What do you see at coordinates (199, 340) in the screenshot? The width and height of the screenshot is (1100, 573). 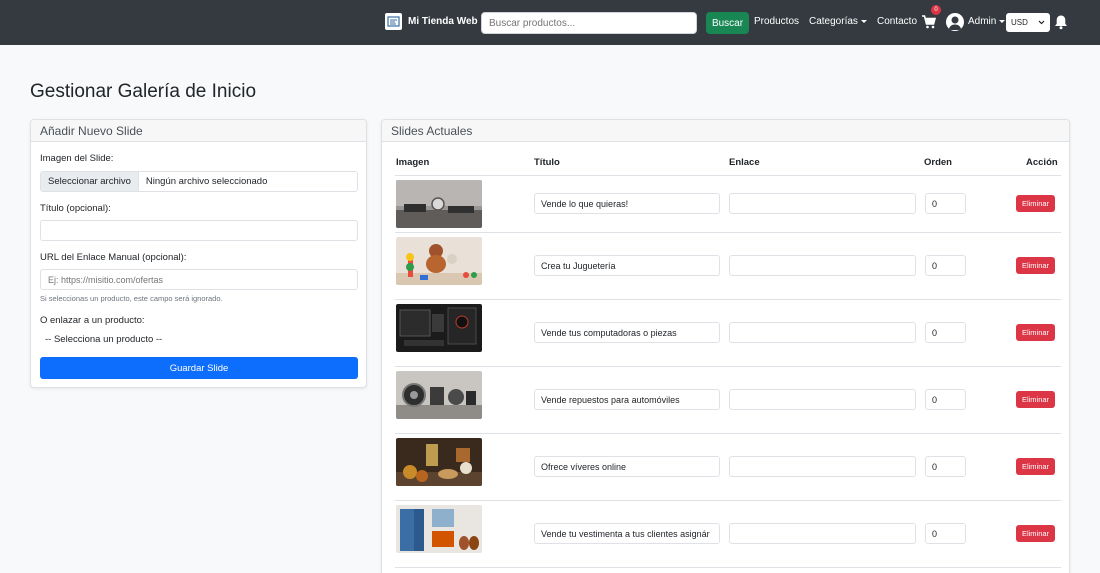 I see `product-select: -- Selecciona un producto --` at bounding box center [199, 340].